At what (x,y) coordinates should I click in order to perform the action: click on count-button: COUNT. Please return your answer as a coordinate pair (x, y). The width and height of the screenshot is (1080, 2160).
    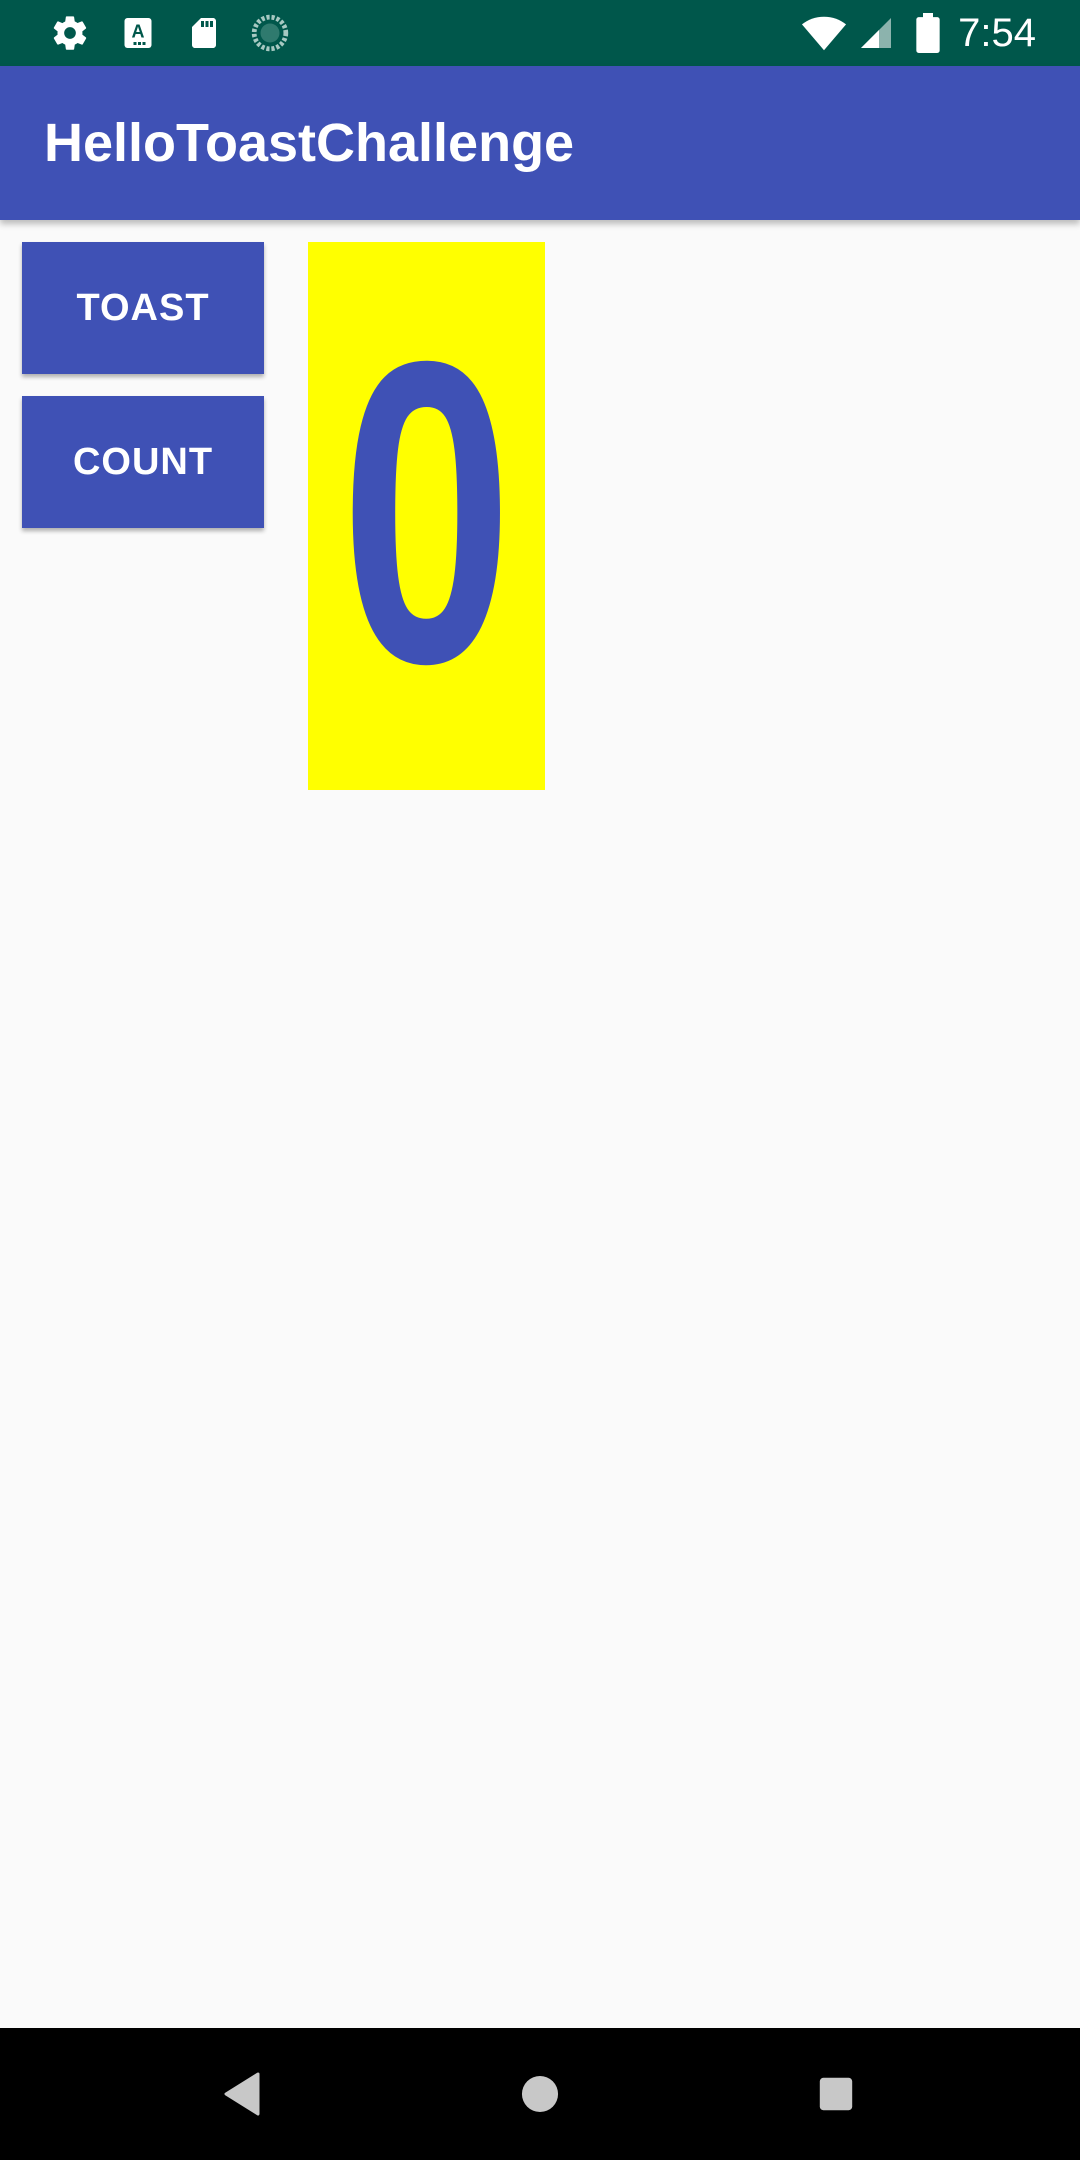
    Looking at the image, I should click on (143, 462).